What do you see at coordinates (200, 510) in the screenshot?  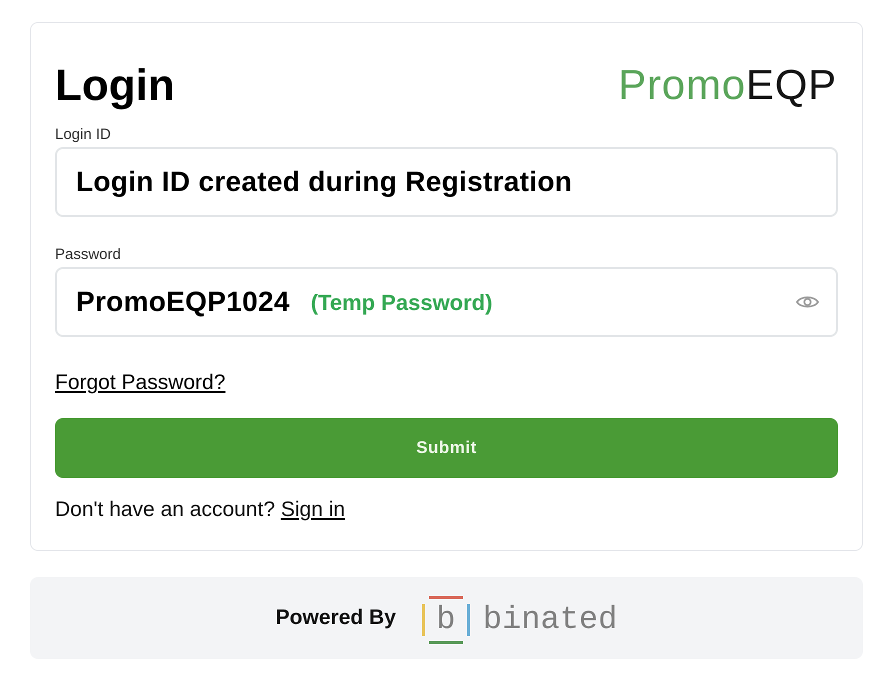 I see `signup-prompt: Don't have an account? Sign in` at bounding box center [200, 510].